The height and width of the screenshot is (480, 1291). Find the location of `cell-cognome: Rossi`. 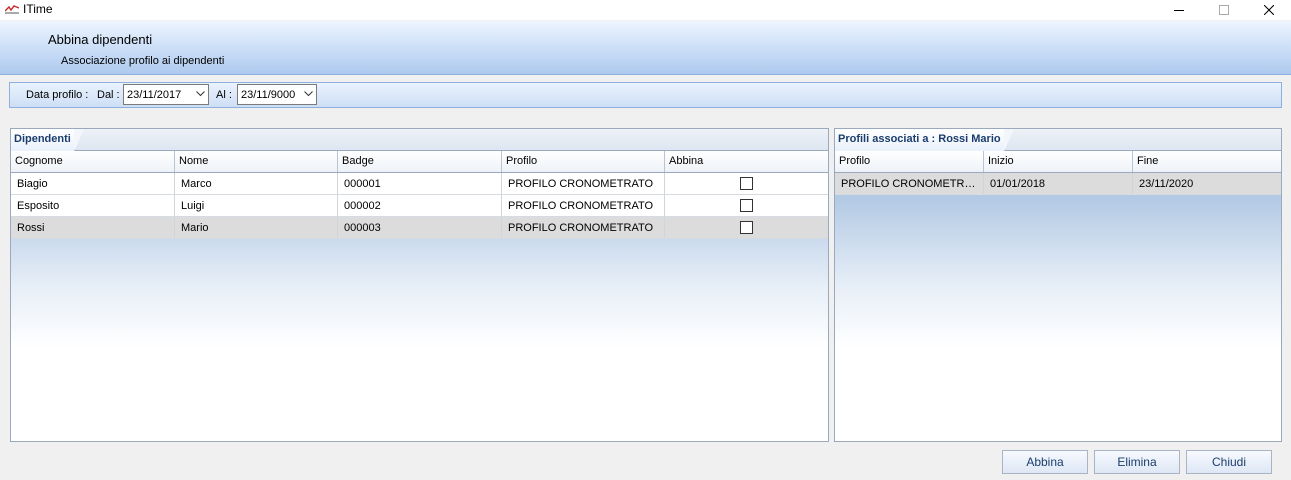

cell-cognome: Rossi is located at coordinates (93, 227).